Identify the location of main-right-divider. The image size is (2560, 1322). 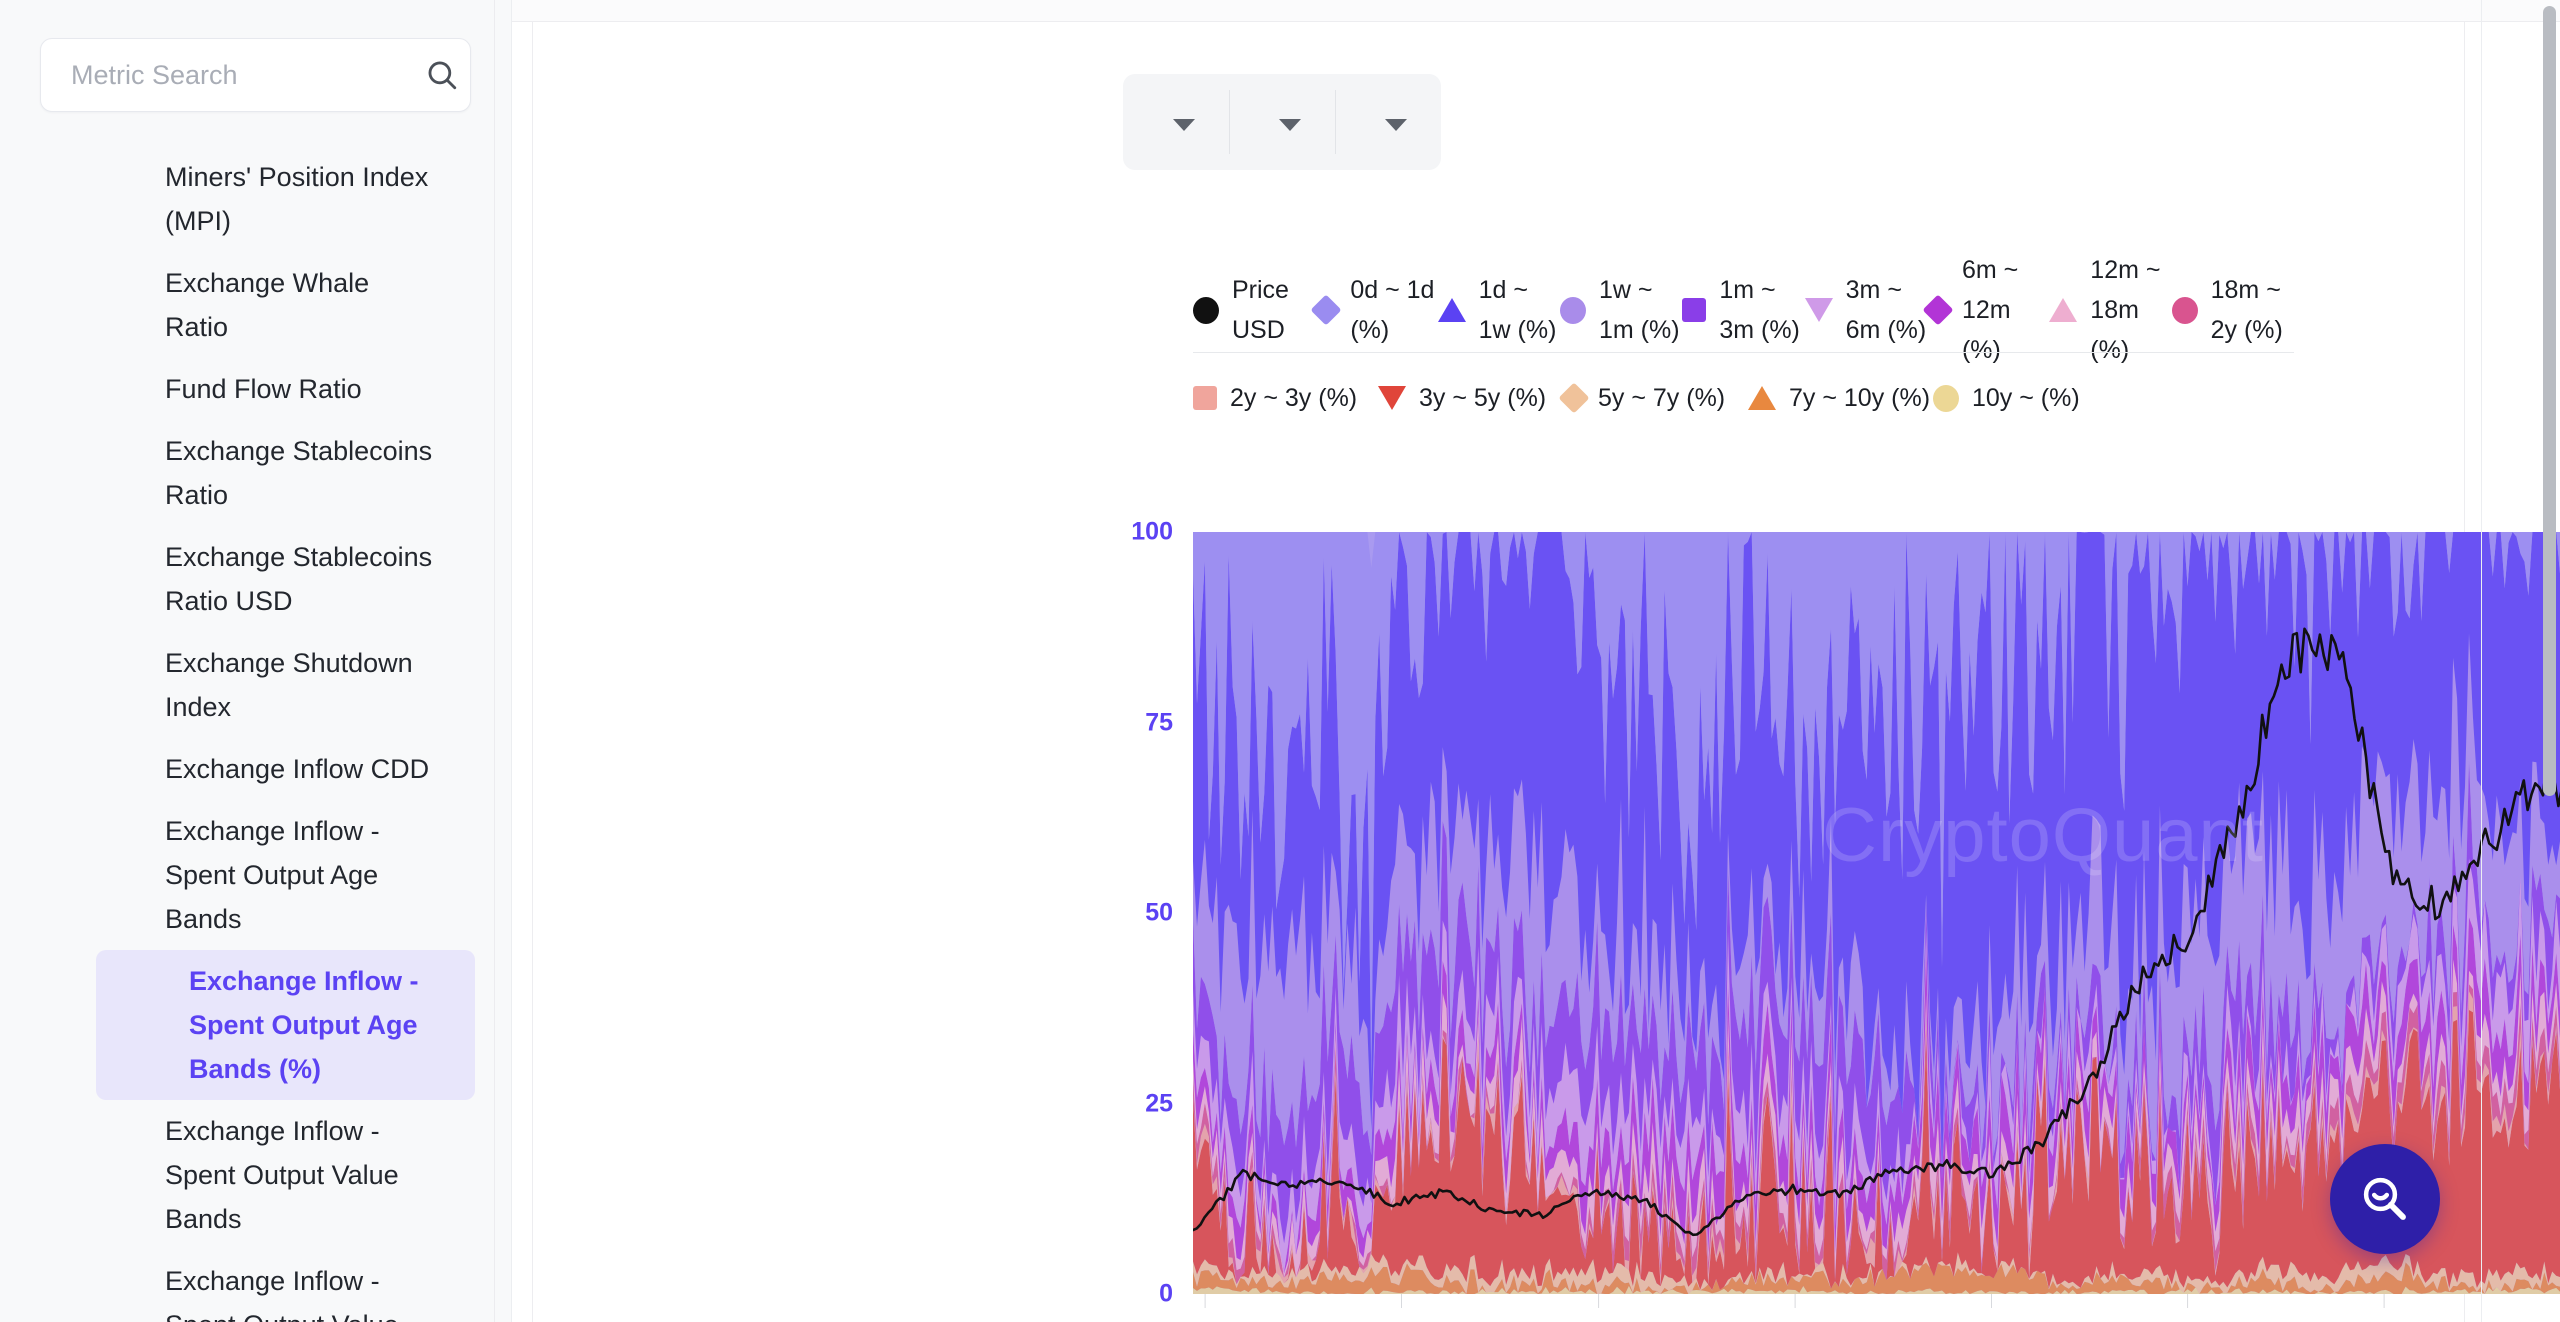
(2481, 661).